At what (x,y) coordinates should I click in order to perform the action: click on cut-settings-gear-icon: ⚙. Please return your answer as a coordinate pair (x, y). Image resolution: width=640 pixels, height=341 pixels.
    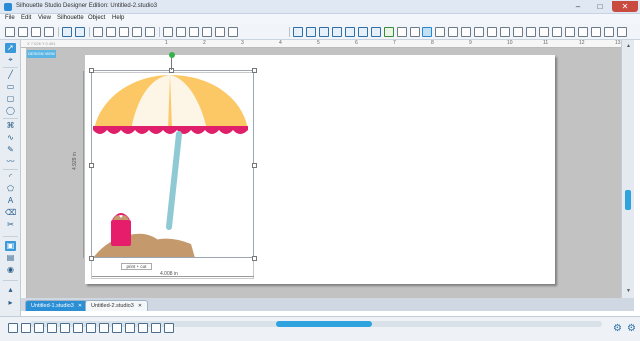
    Looking at the image, I should click on (631, 328).